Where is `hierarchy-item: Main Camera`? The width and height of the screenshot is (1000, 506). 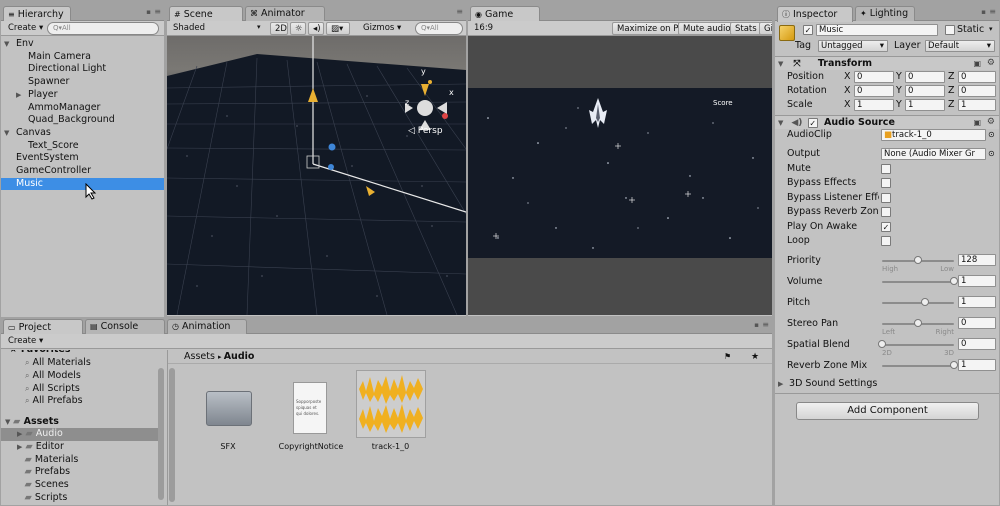 hierarchy-item: Main Camera is located at coordinates (82, 57).